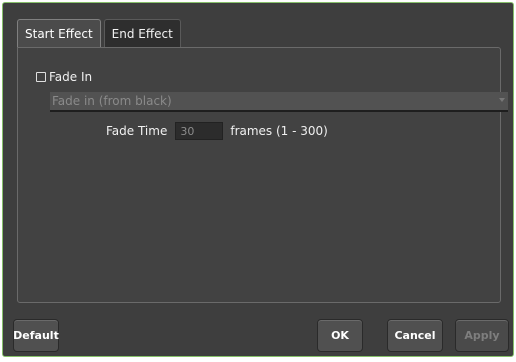  Describe the element at coordinates (36, 335) in the screenshot. I see `default-button: Default` at that location.